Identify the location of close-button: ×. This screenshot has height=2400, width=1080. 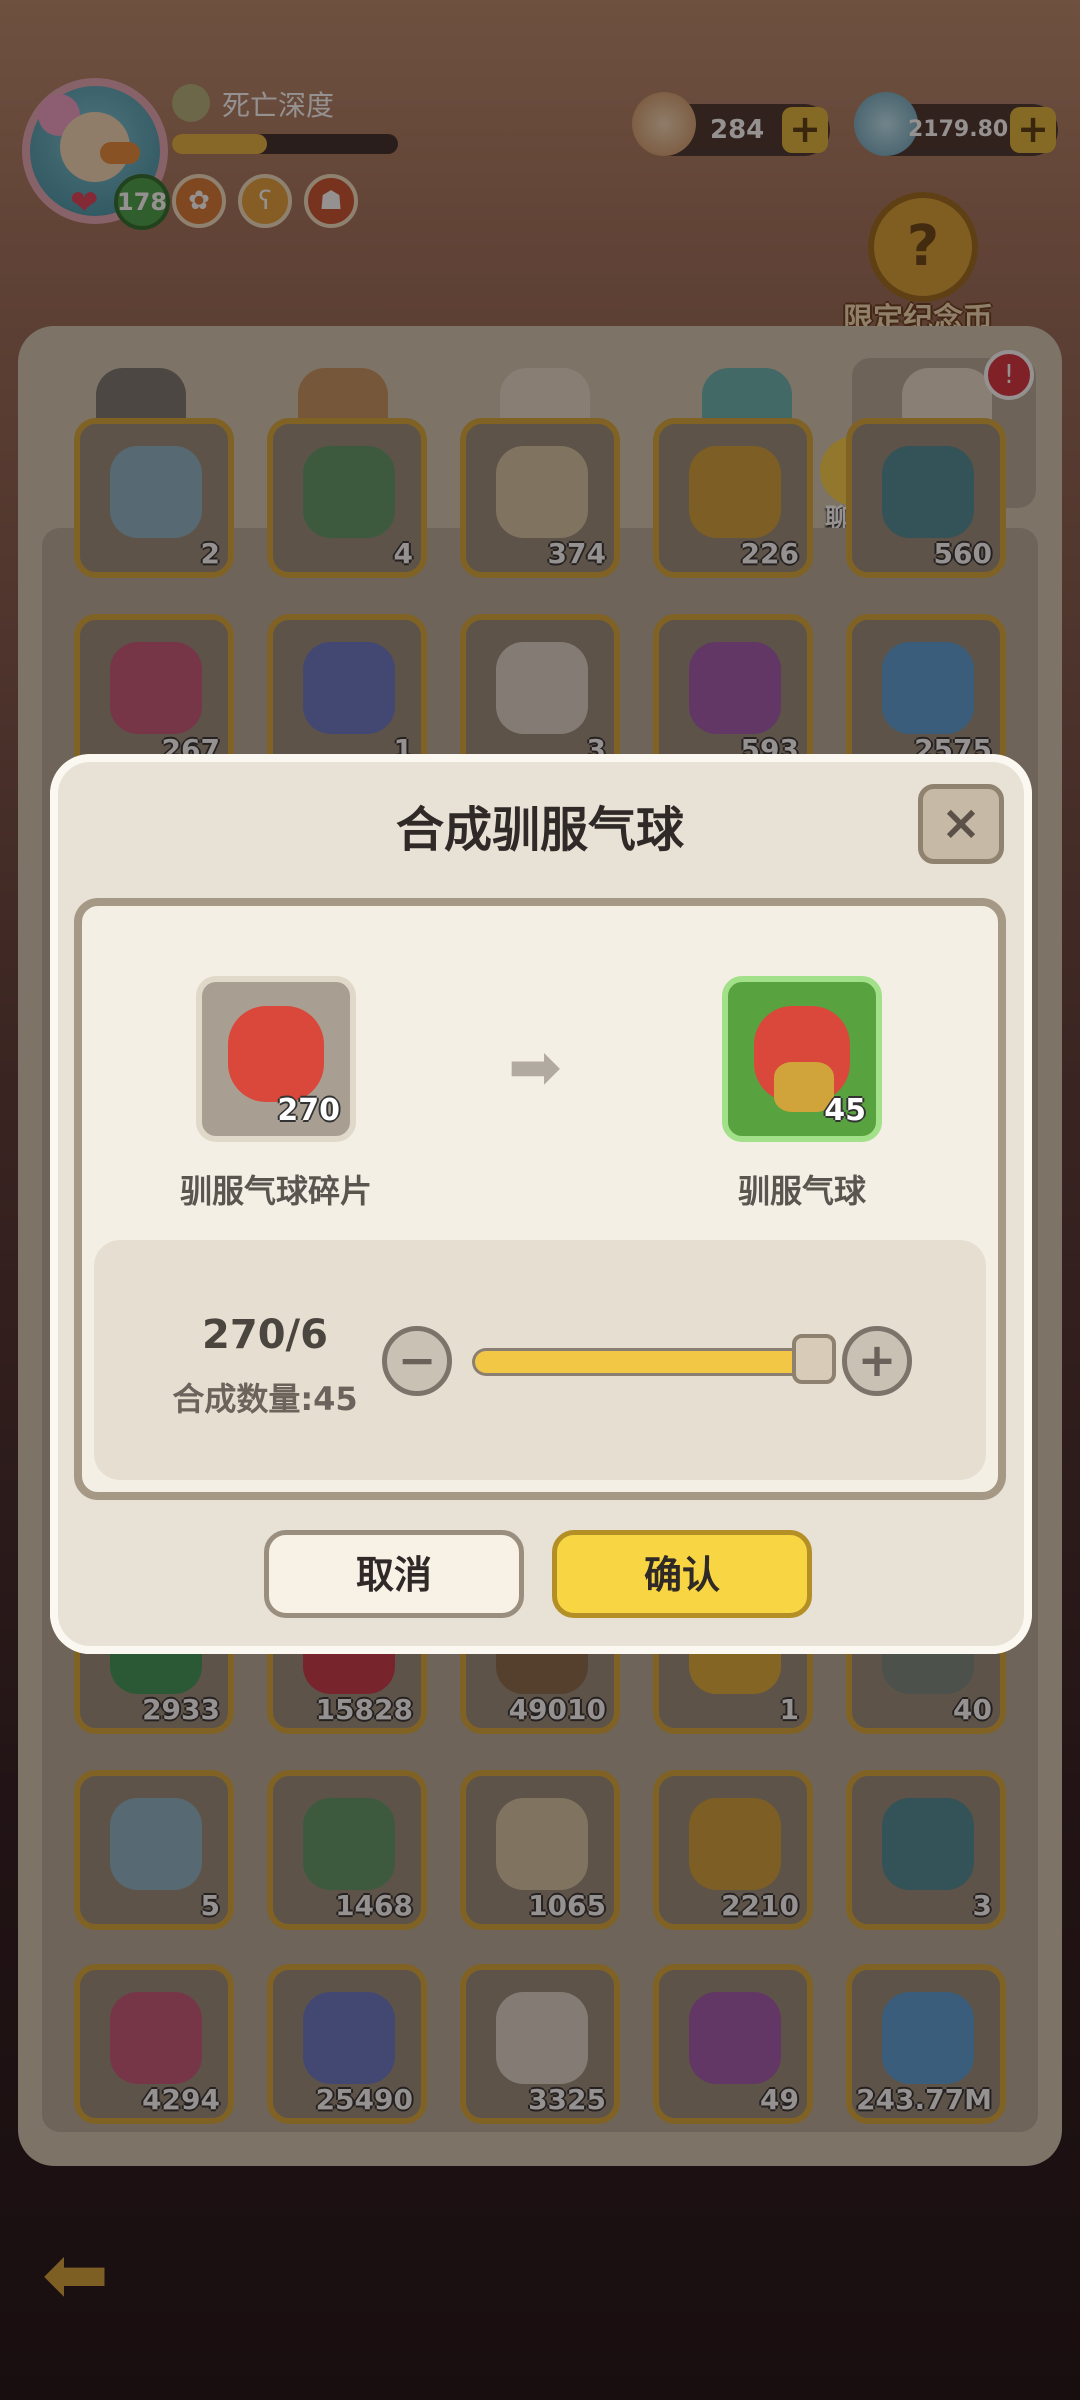
(961, 824).